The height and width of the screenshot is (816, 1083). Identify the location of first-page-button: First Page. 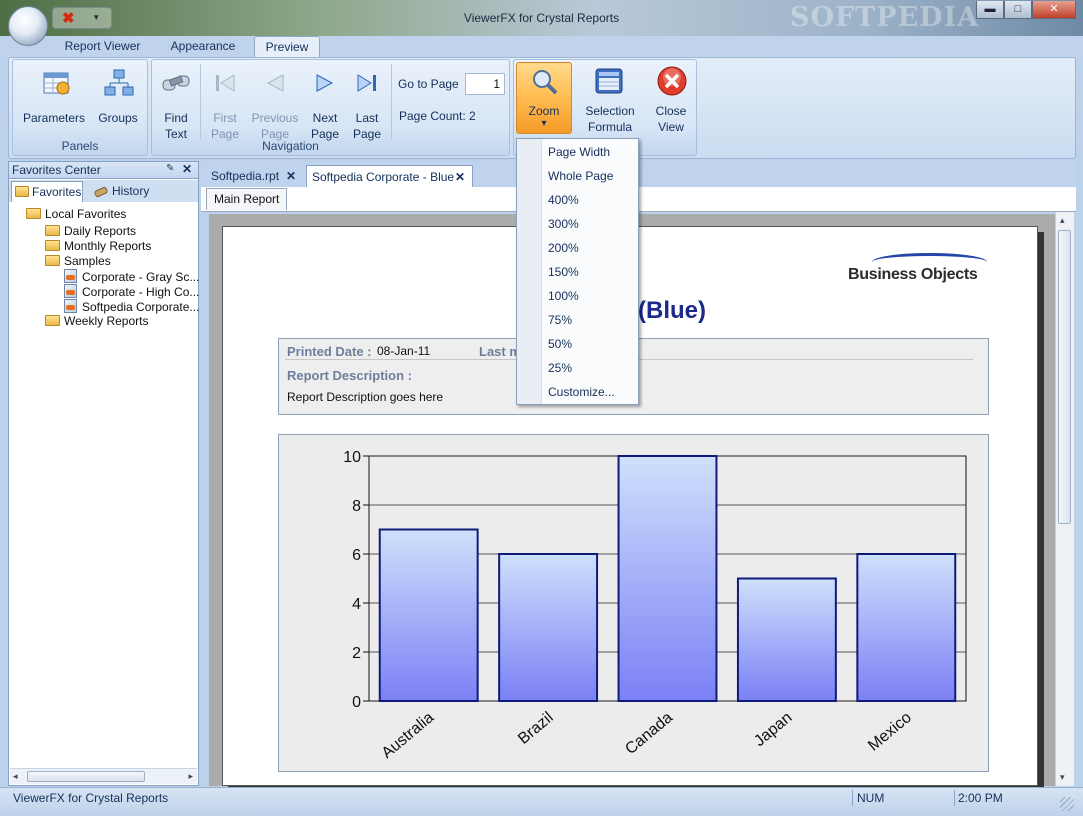
(225, 103).